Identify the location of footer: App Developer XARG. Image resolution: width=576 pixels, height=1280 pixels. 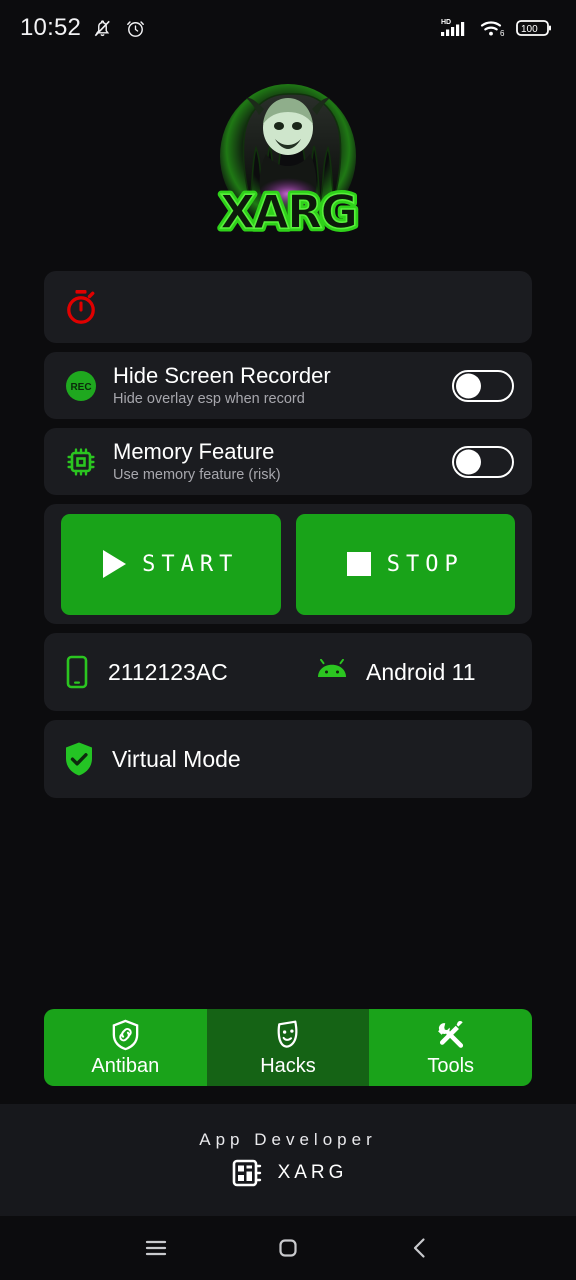
(288, 1160).